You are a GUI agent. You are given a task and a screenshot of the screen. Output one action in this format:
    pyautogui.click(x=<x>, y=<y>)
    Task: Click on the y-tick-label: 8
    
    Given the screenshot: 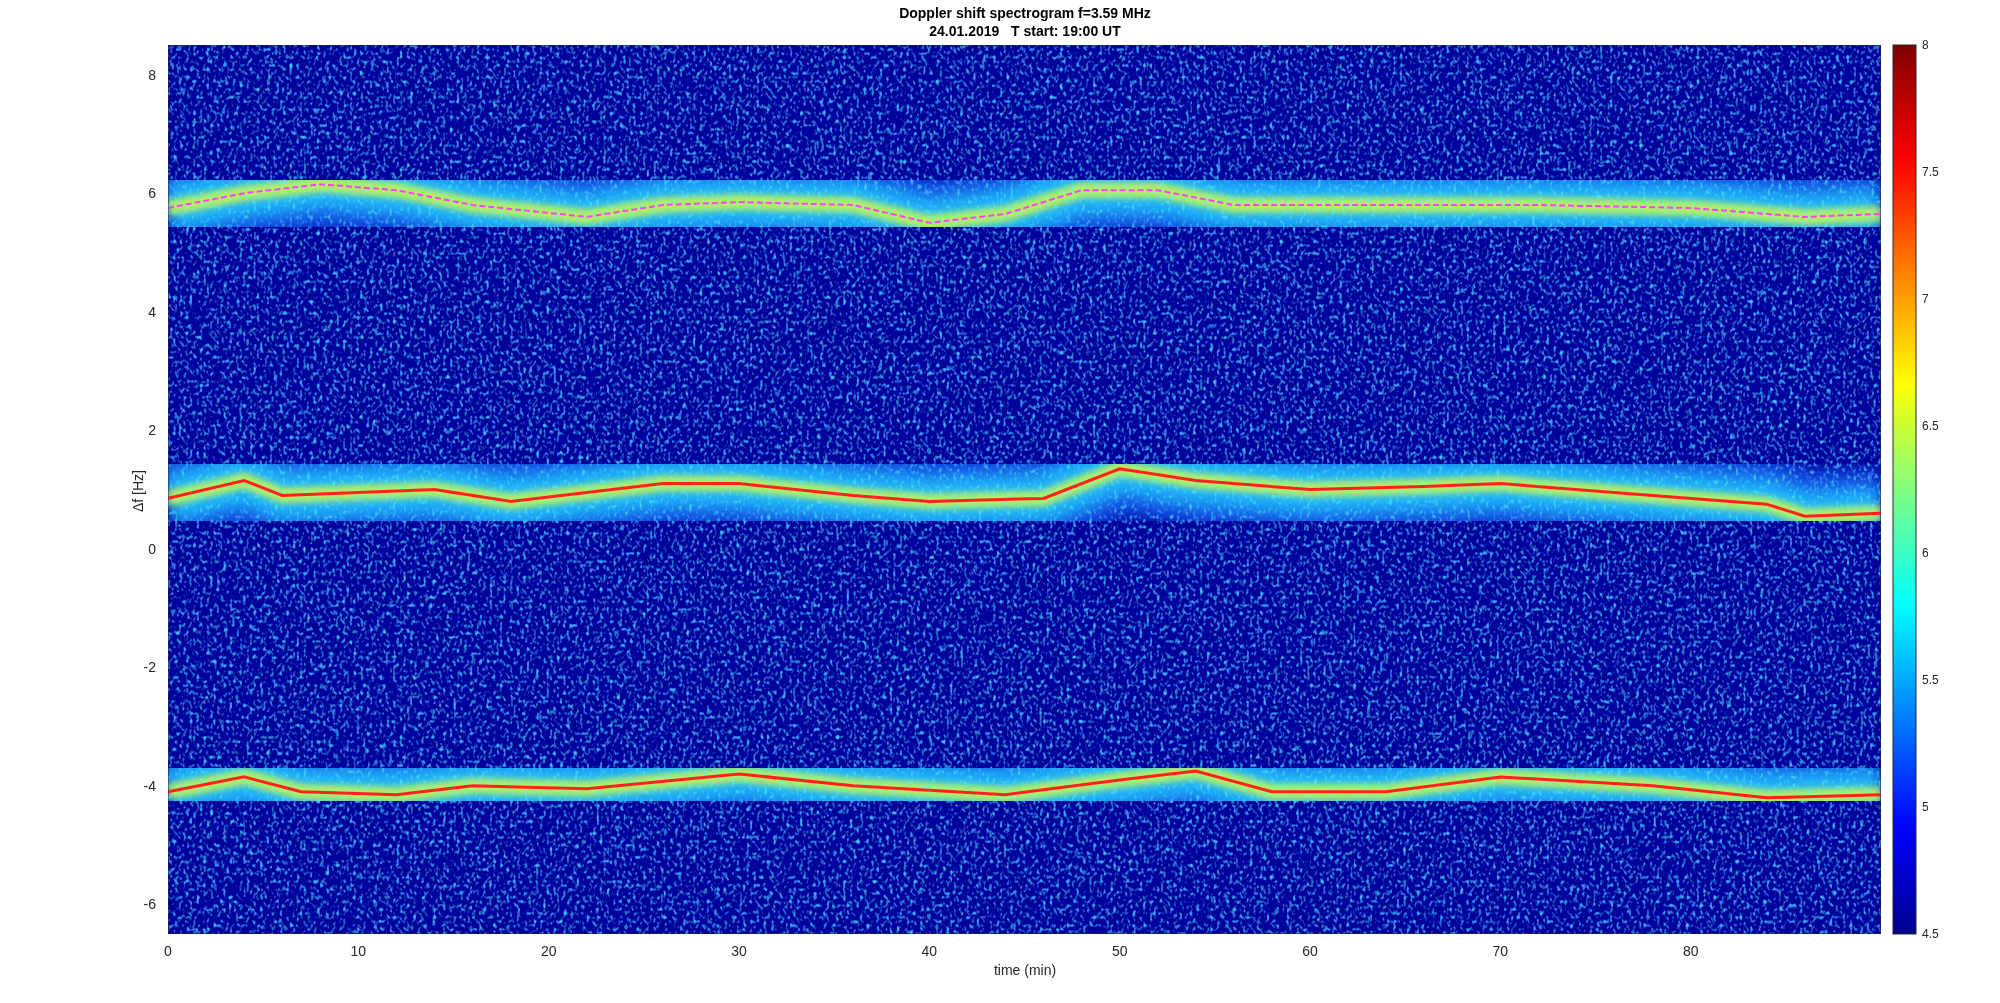 What is the action you would take?
    pyautogui.click(x=152, y=74)
    